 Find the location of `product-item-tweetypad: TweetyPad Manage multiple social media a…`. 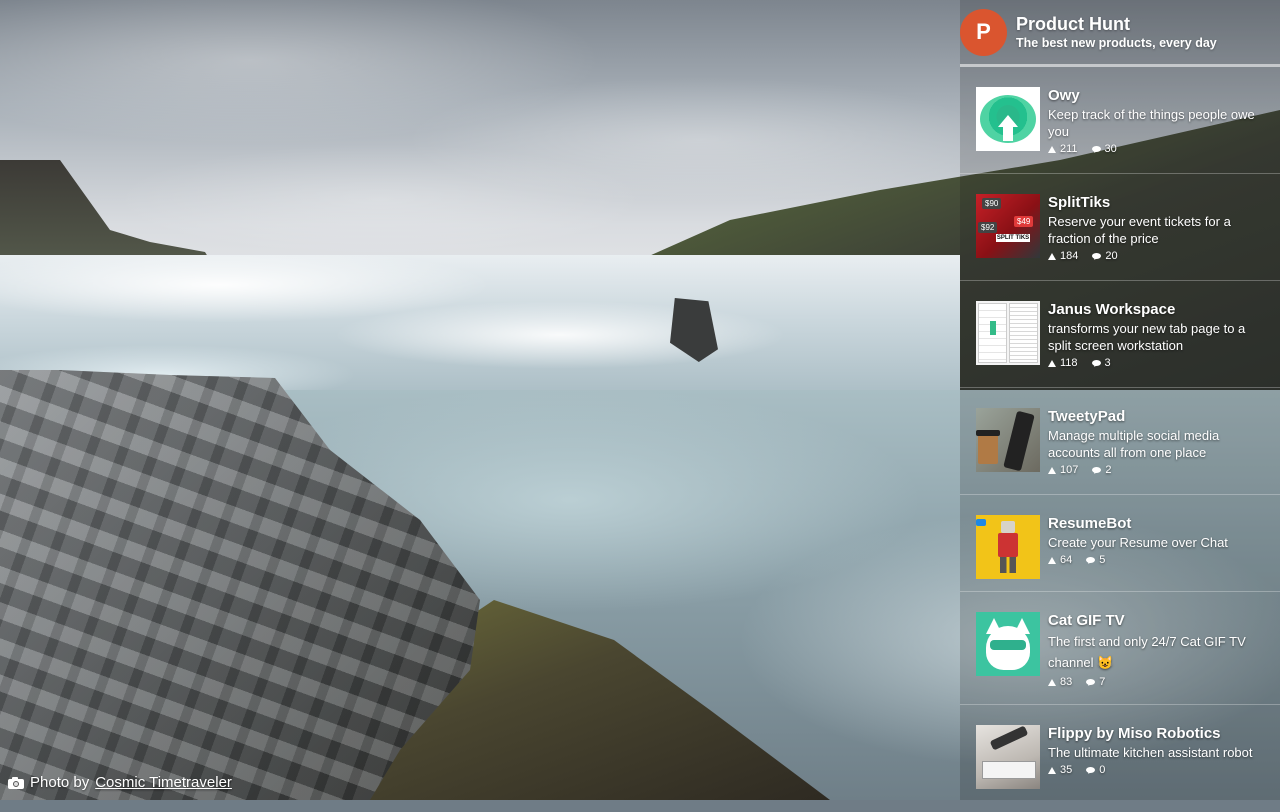

product-item-tweetypad: TweetyPad Manage multiple social media a… is located at coordinates (1120, 441).